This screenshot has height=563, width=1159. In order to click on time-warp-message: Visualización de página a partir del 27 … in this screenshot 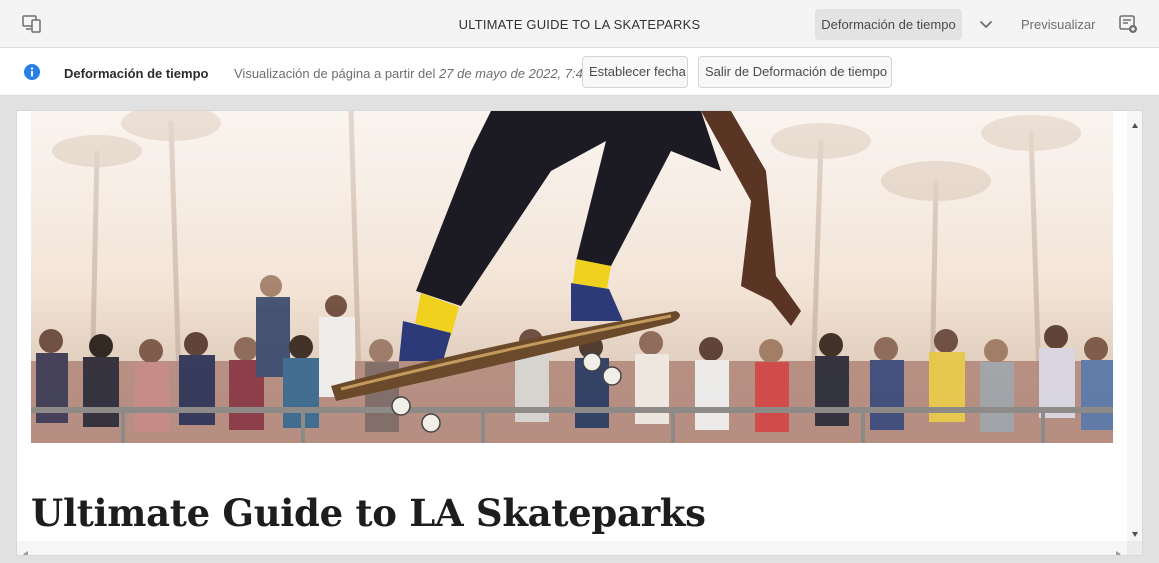, I will do `click(412, 73)`.